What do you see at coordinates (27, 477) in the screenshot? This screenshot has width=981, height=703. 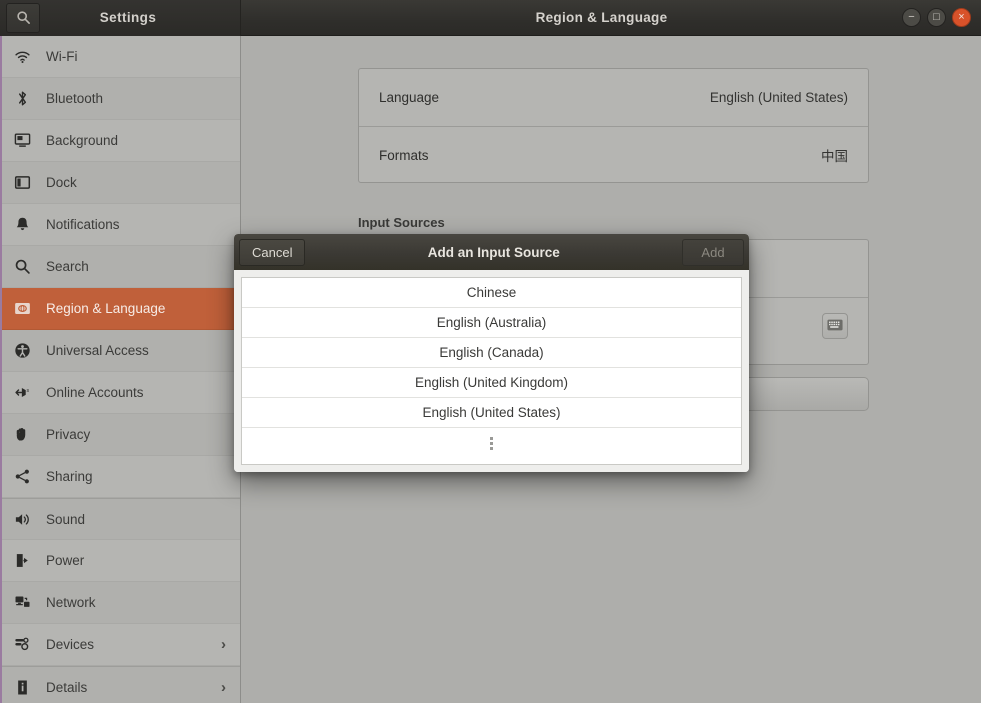 I see `share-icon` at bounding box center [27, 477].